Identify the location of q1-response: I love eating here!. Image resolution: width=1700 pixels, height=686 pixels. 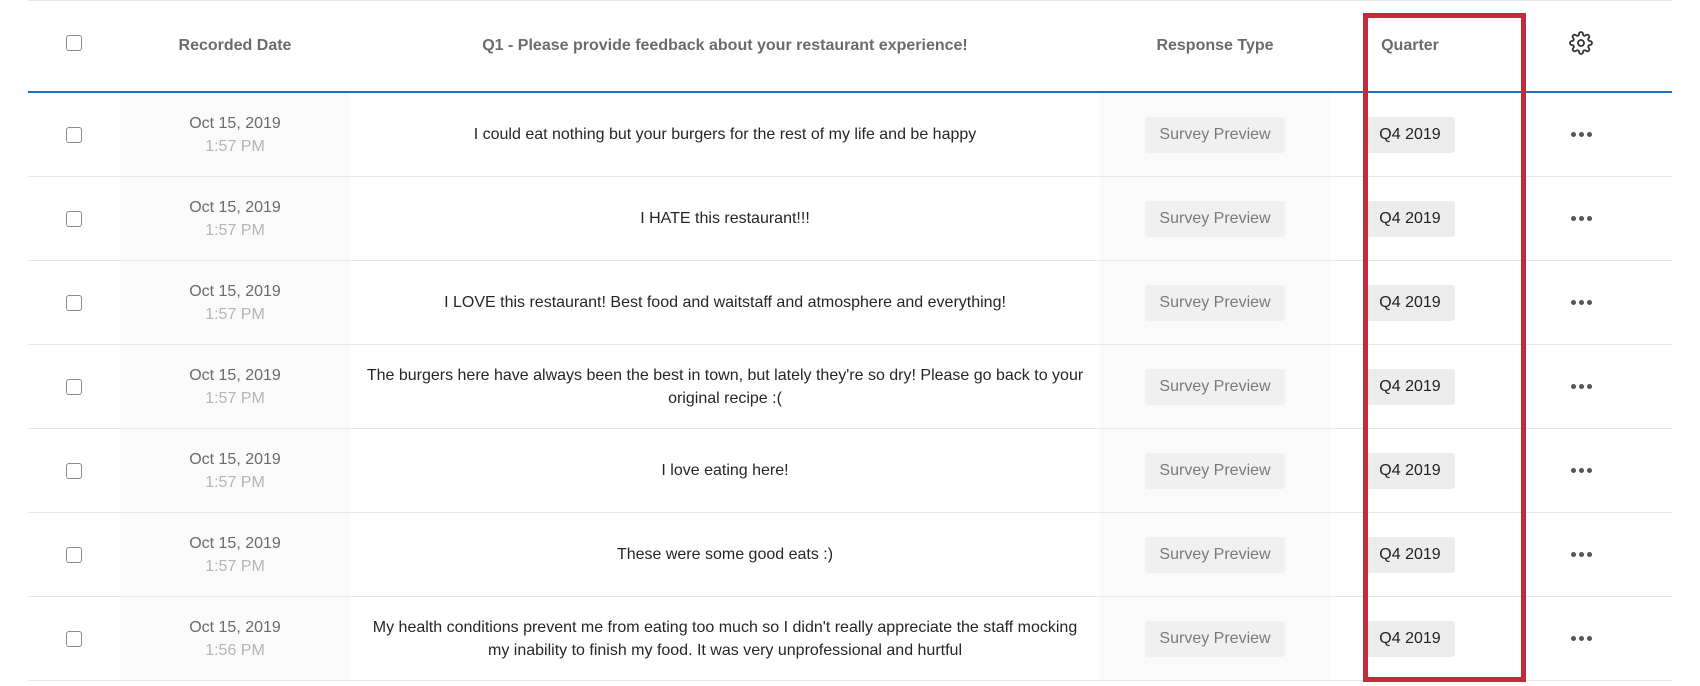
(725, 470).